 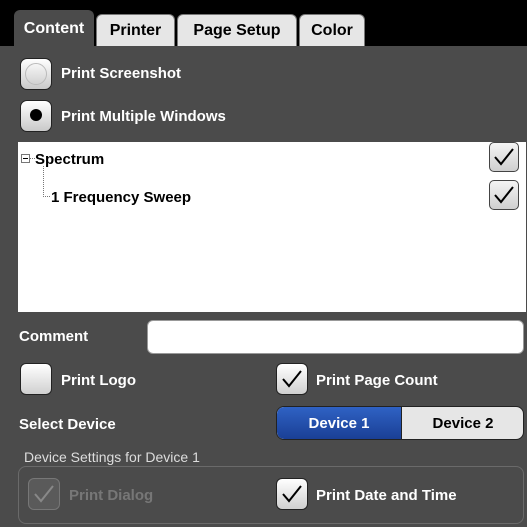 I want to click on print-page-count-label: Print Page Count, so click(x=377, y=380).